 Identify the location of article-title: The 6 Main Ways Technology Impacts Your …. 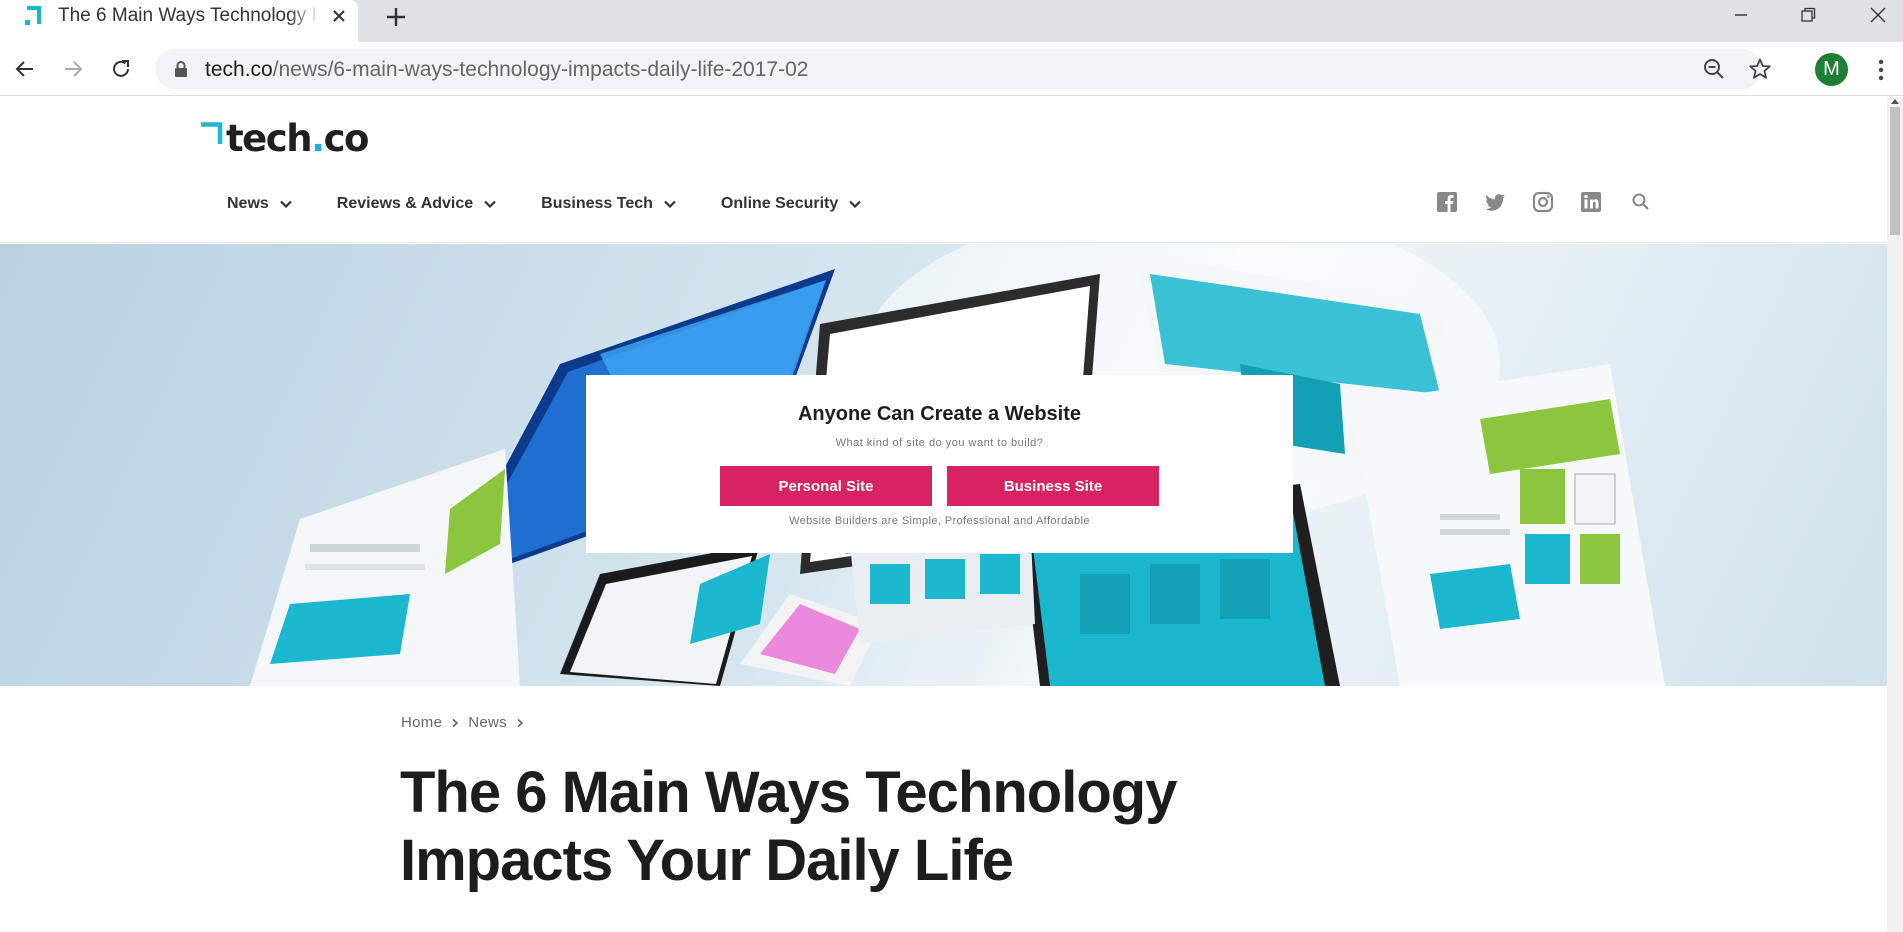
(788, 826).